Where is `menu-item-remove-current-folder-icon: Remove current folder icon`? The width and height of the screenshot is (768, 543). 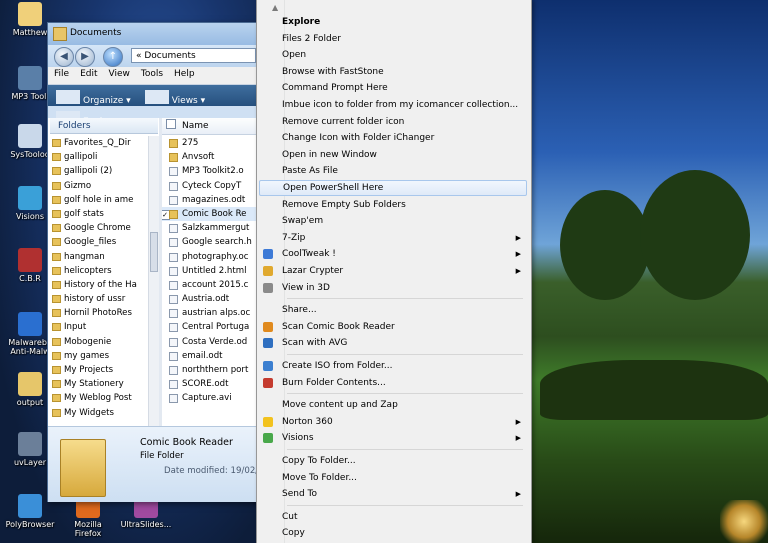 menu-item-remove-current-folder-icon: Remove current folder icon is located at coordinates (393, 122).